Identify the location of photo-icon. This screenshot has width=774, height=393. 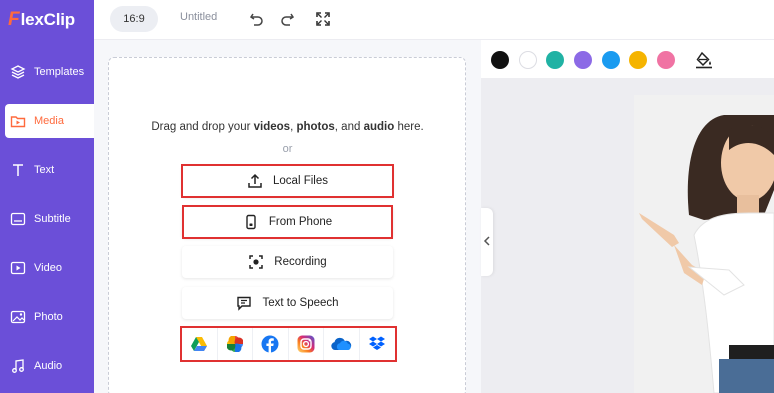
(18, 317).